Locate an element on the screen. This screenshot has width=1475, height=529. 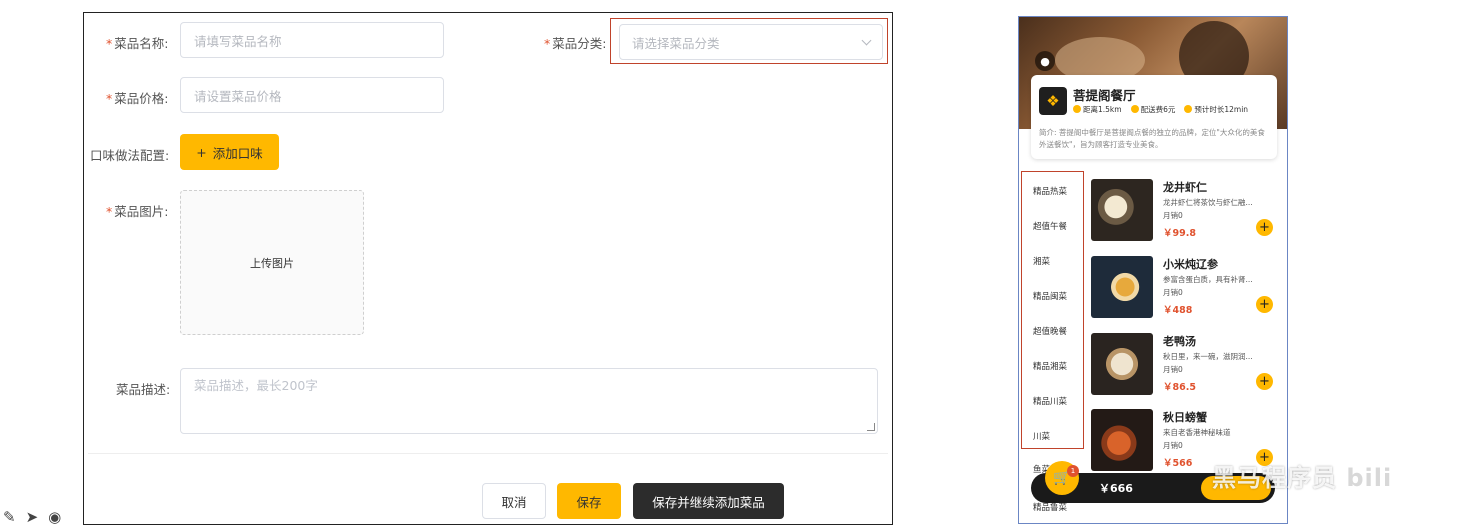
dish-desc-label: 菜品描述: is located at coordinates (143, 389).